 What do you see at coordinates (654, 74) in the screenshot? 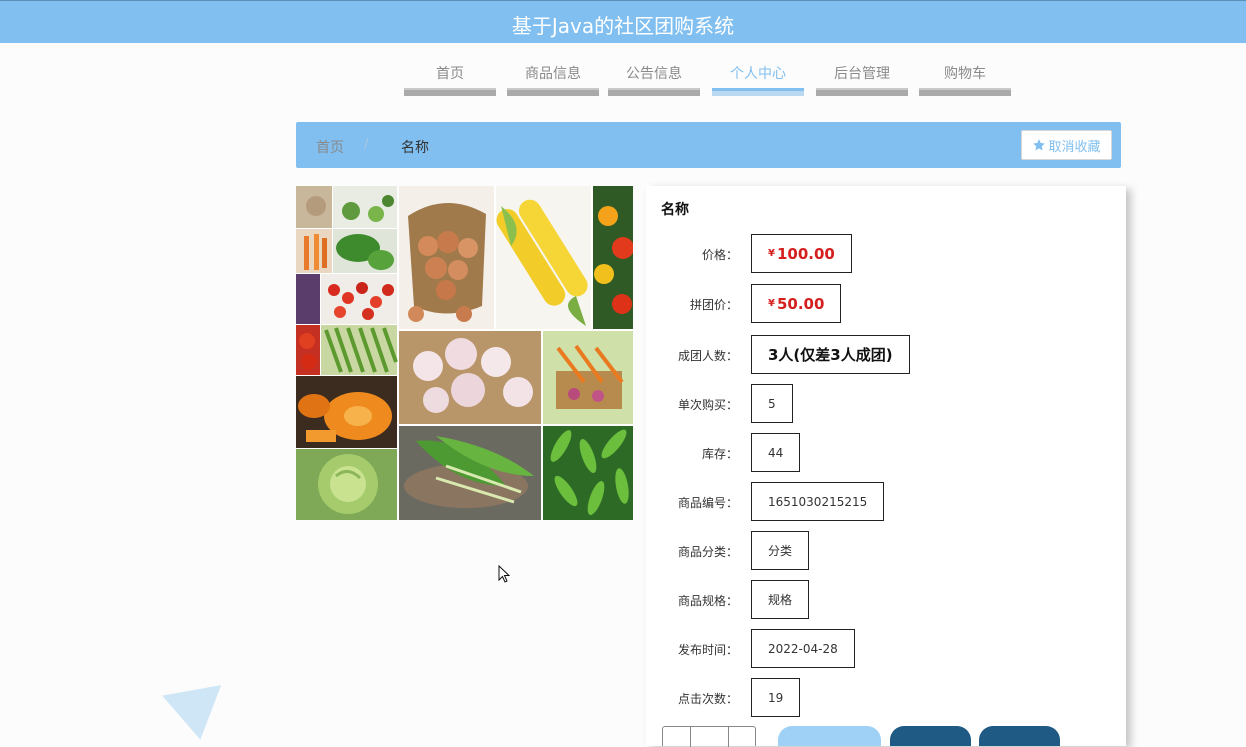
I see `nav-item-label: 公告信息` at bounding box center [654, 74].